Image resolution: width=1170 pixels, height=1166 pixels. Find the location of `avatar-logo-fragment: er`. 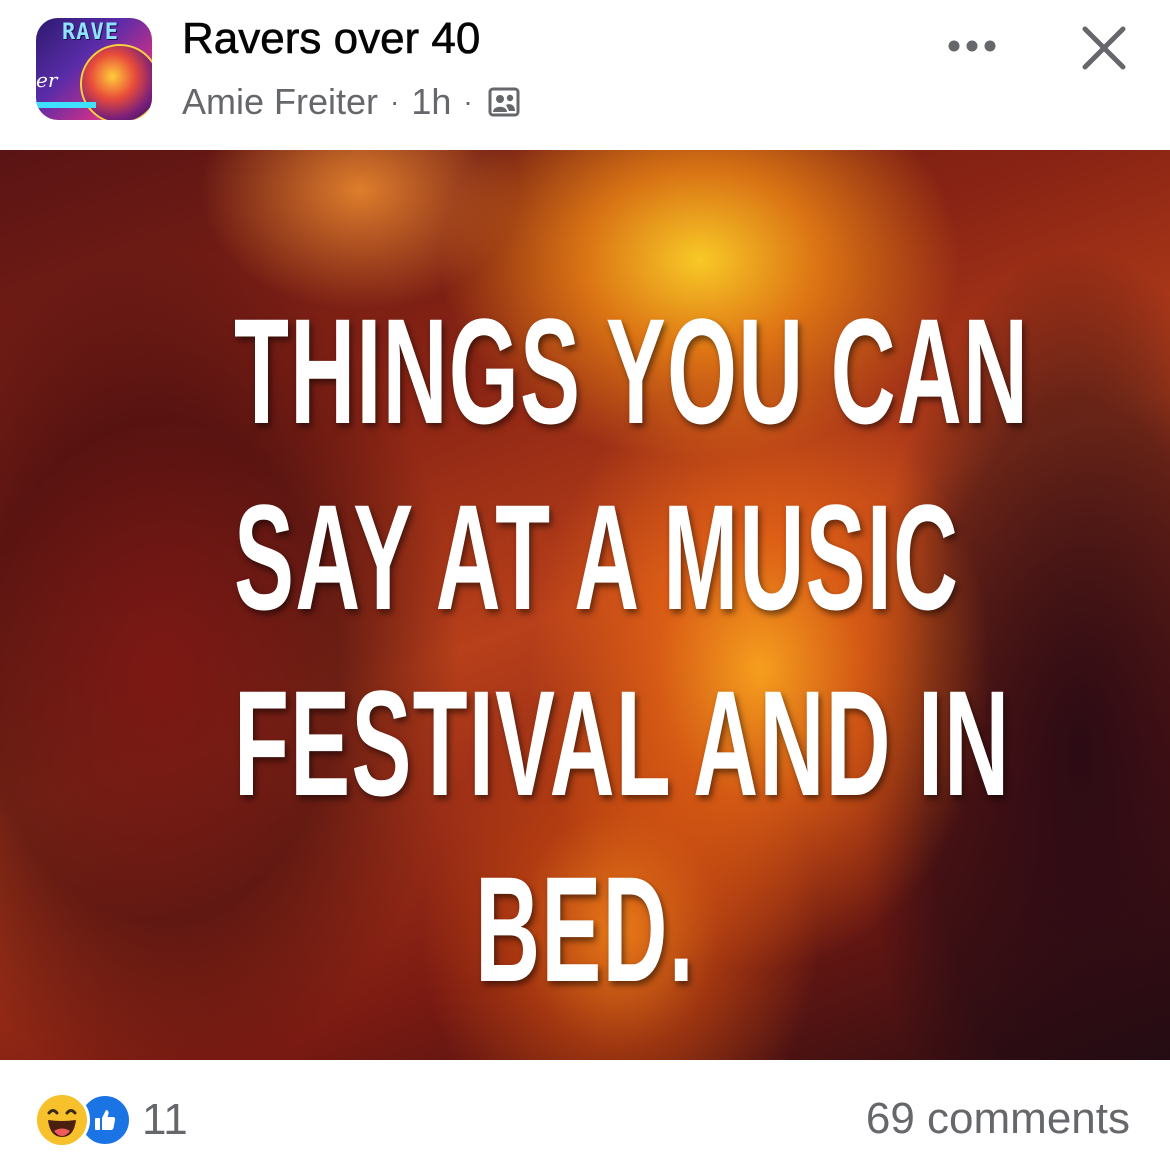

avatar-logo-fragment: er is located at coordinates (47, 80).